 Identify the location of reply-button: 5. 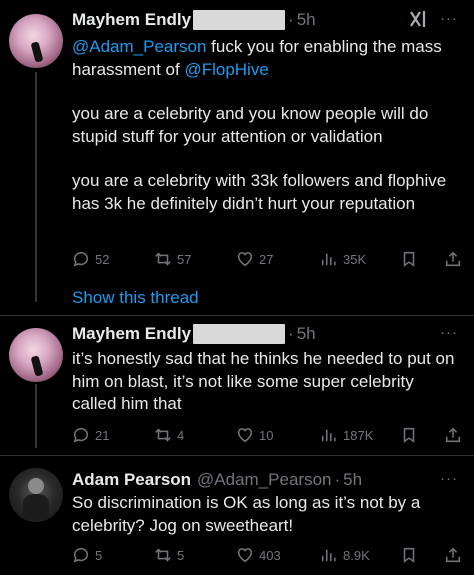
(87, 555).